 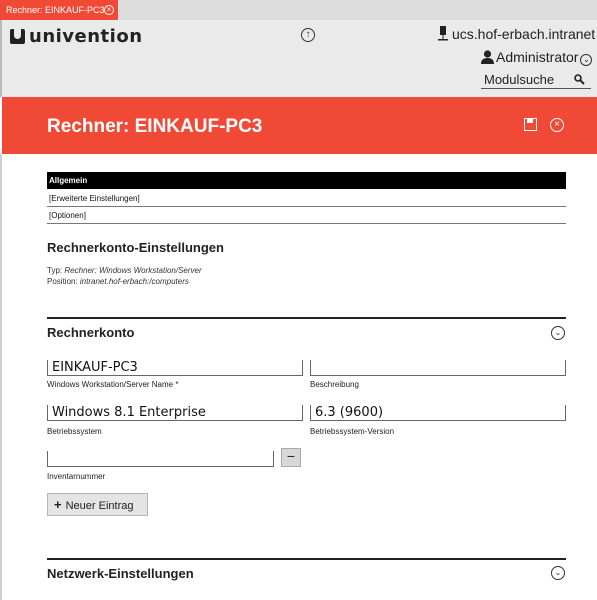 I want to click on plus-icon: +, so click(x=58, y=504).